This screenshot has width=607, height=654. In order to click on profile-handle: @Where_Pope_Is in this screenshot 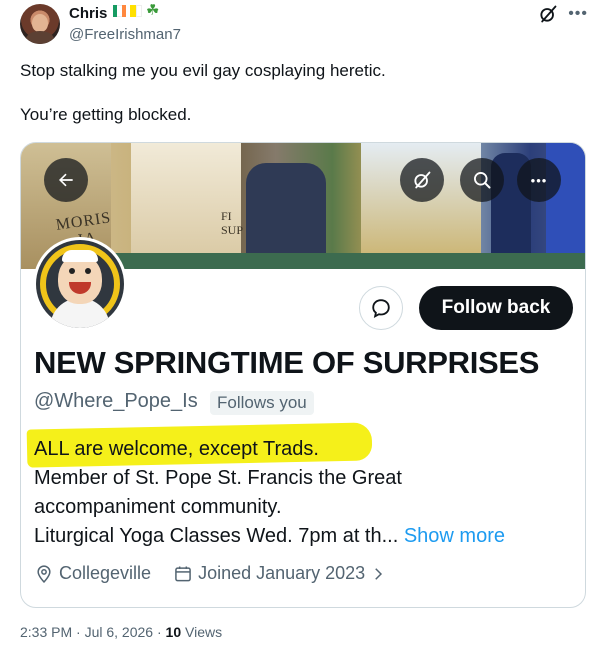, I will do `click(116, 401)`.